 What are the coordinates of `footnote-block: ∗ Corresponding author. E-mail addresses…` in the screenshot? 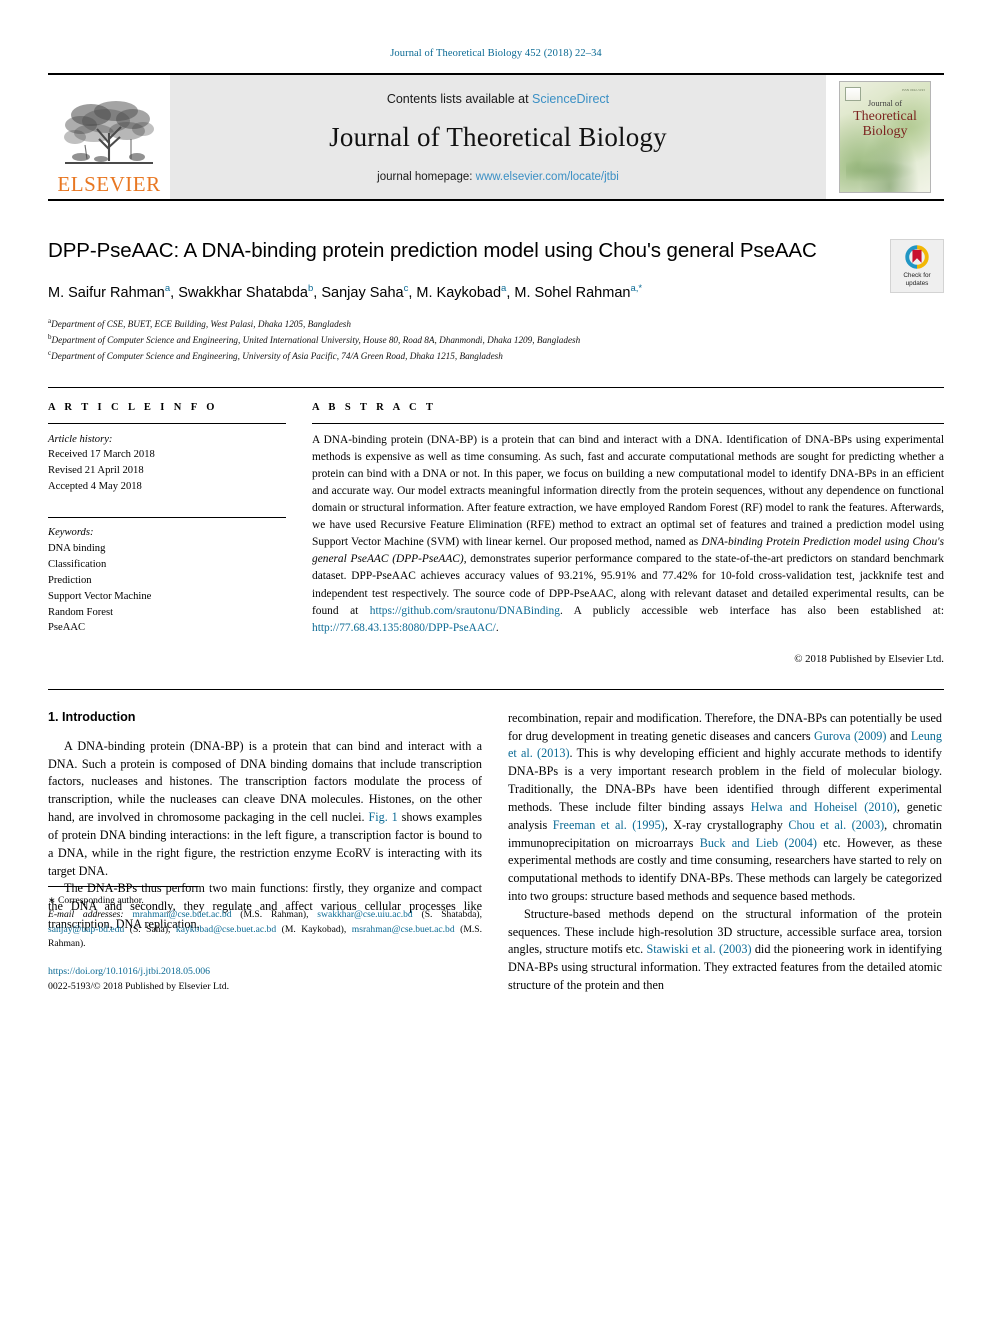 It's located at (265, 940).